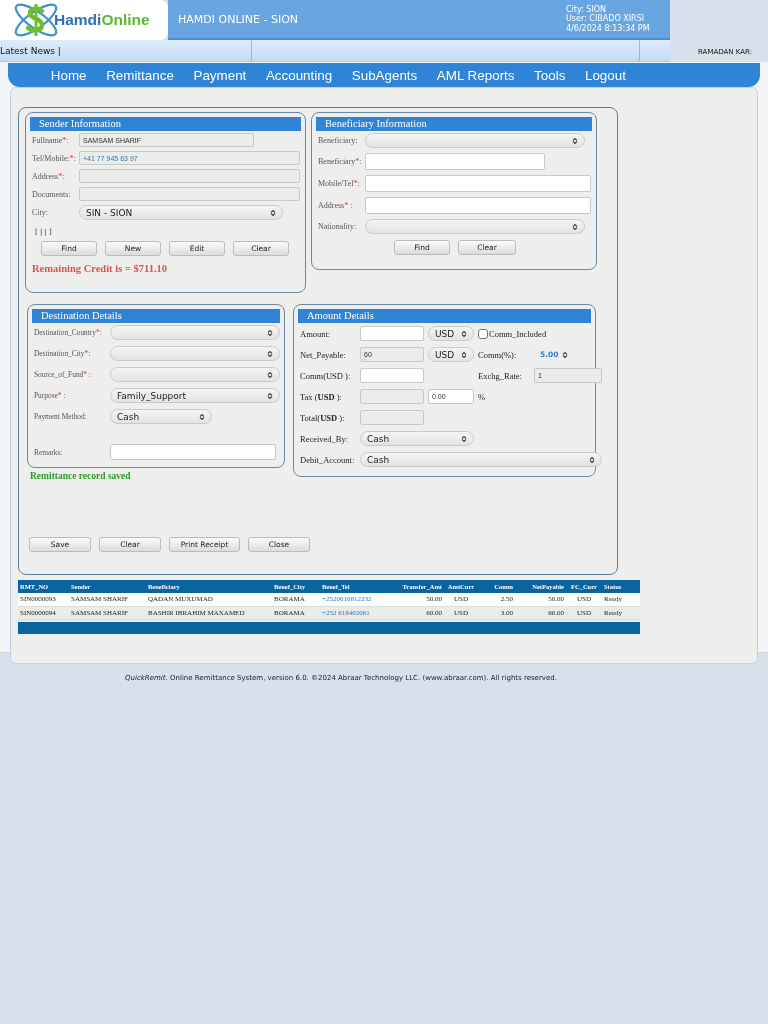  What do you see at coordinates (550, 75) in the screenshot?
I see `menu-item: Tools` at bounding box center [550, 75].